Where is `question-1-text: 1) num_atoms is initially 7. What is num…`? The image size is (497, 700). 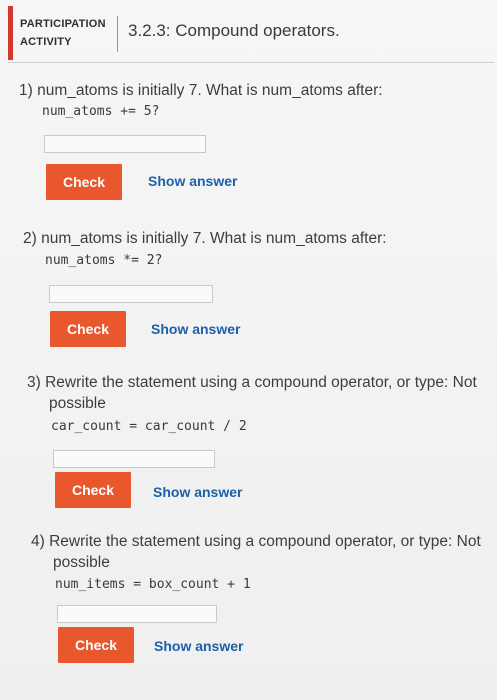 question-1-text: 1) num_atoms is initially 7. What is num… is located at coordinates (201, 90).